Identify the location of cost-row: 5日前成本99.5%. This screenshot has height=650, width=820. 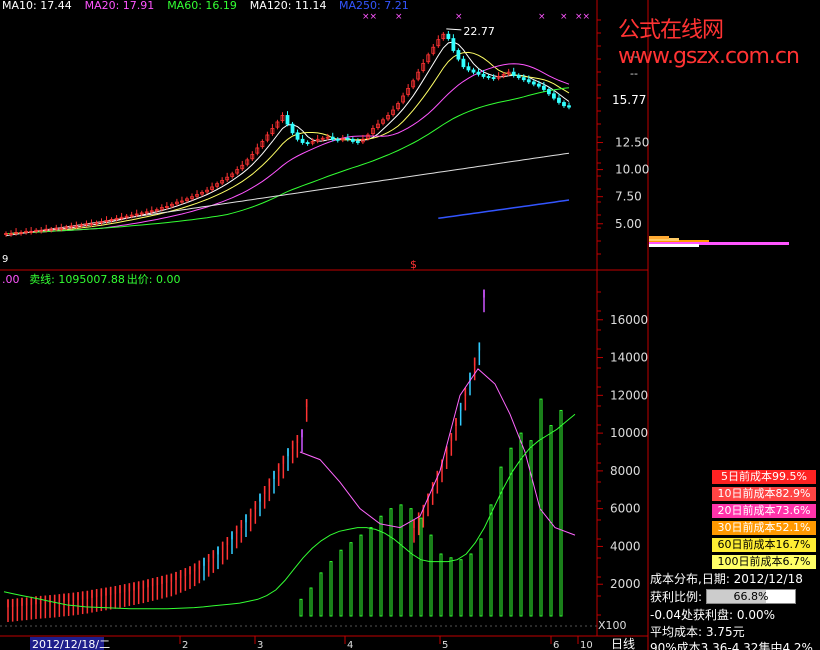
(764, 477).